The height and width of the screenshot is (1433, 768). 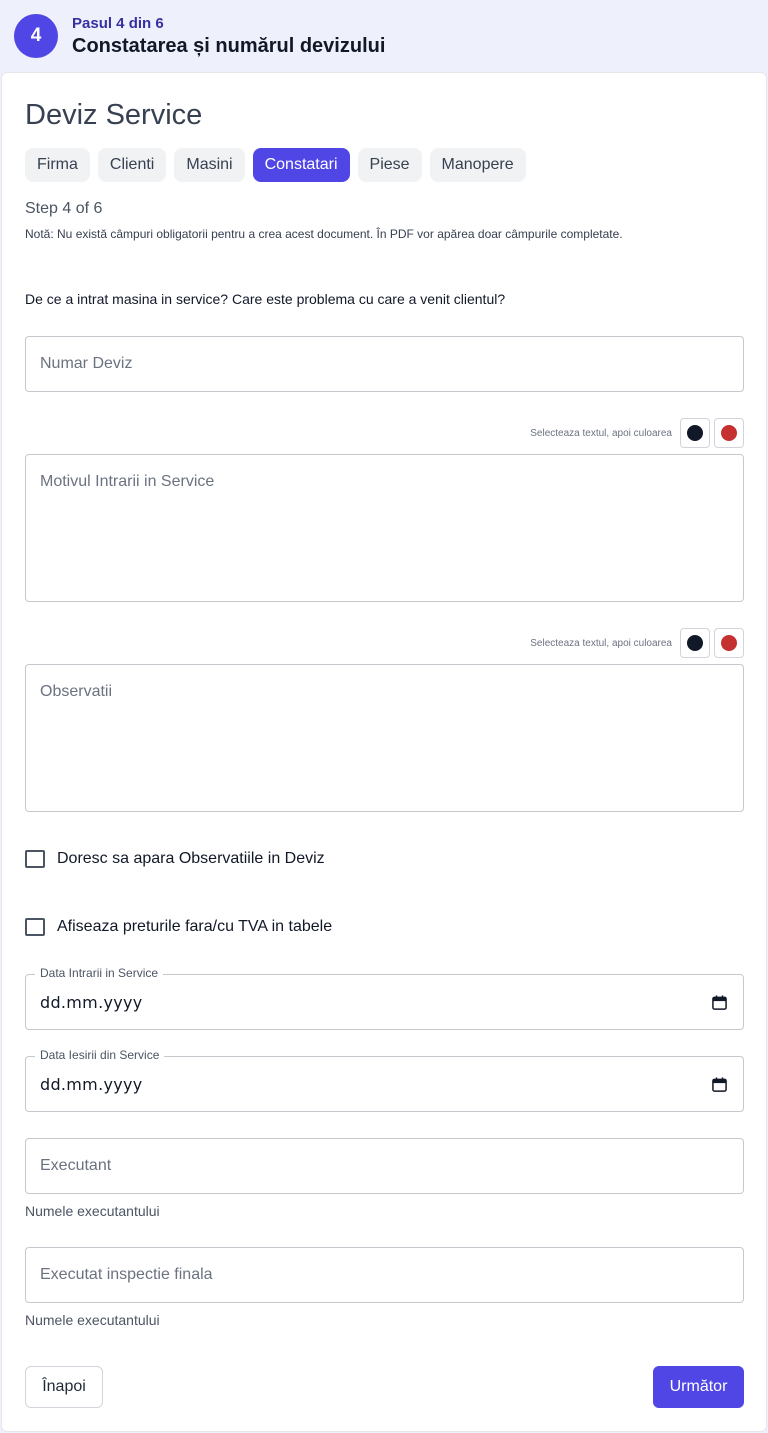 What do you see at coordinates (76, 691) in the screenshot?
I see `observatii-placeholder: Observatii` at bounding box center [76, 691].